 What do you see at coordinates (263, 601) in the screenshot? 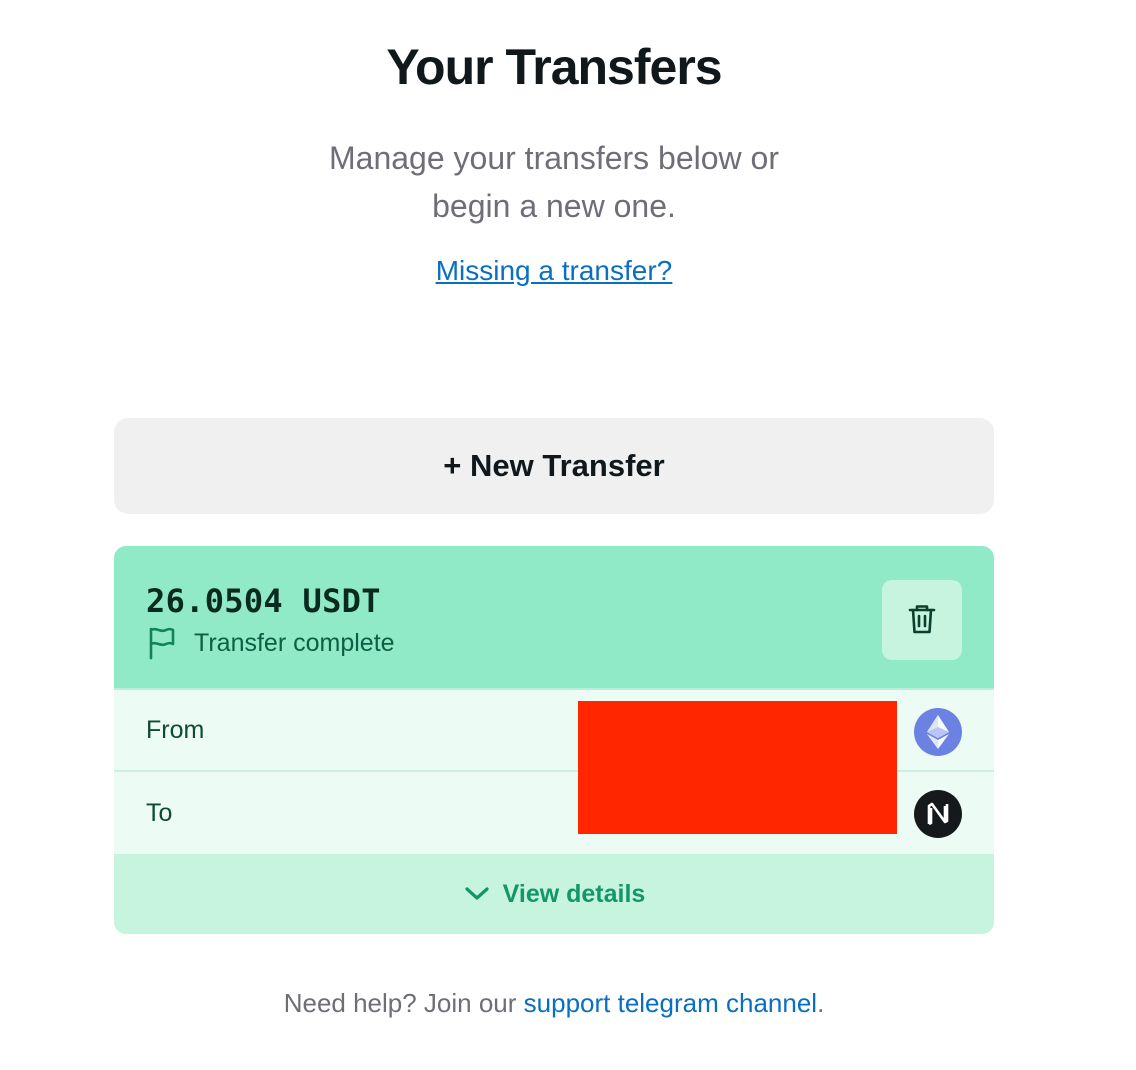
I see `transfer-amount: 26.0504 USDT` at bounding box center [263, 601].